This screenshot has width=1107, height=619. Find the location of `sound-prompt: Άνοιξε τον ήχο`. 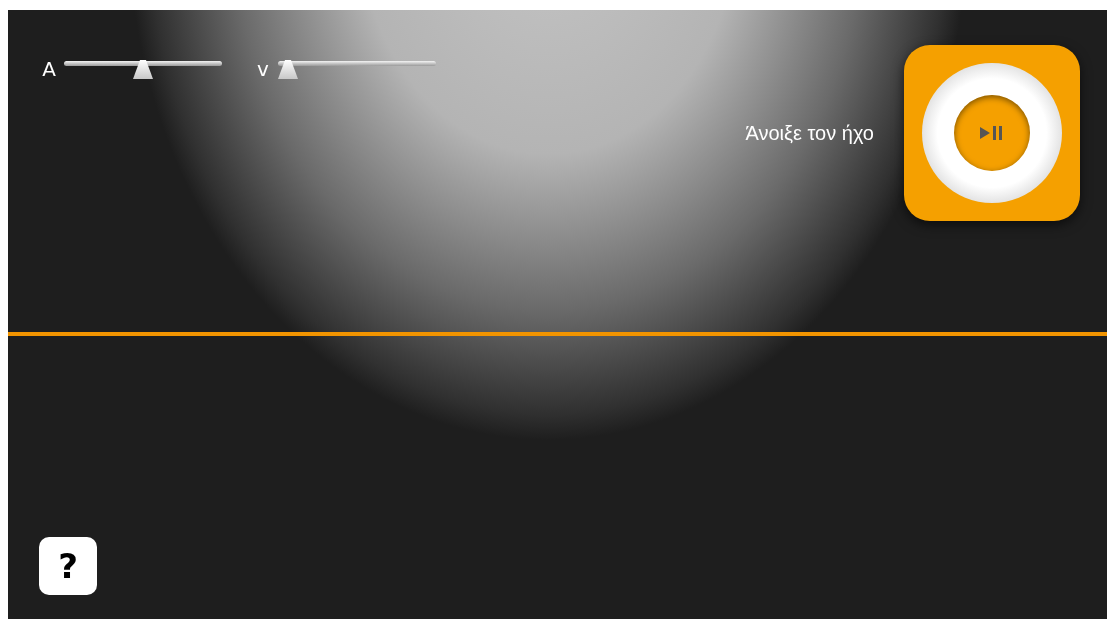

sound-prompt: Άνοιξε τον ήχο is located at coordinates (809, 133).